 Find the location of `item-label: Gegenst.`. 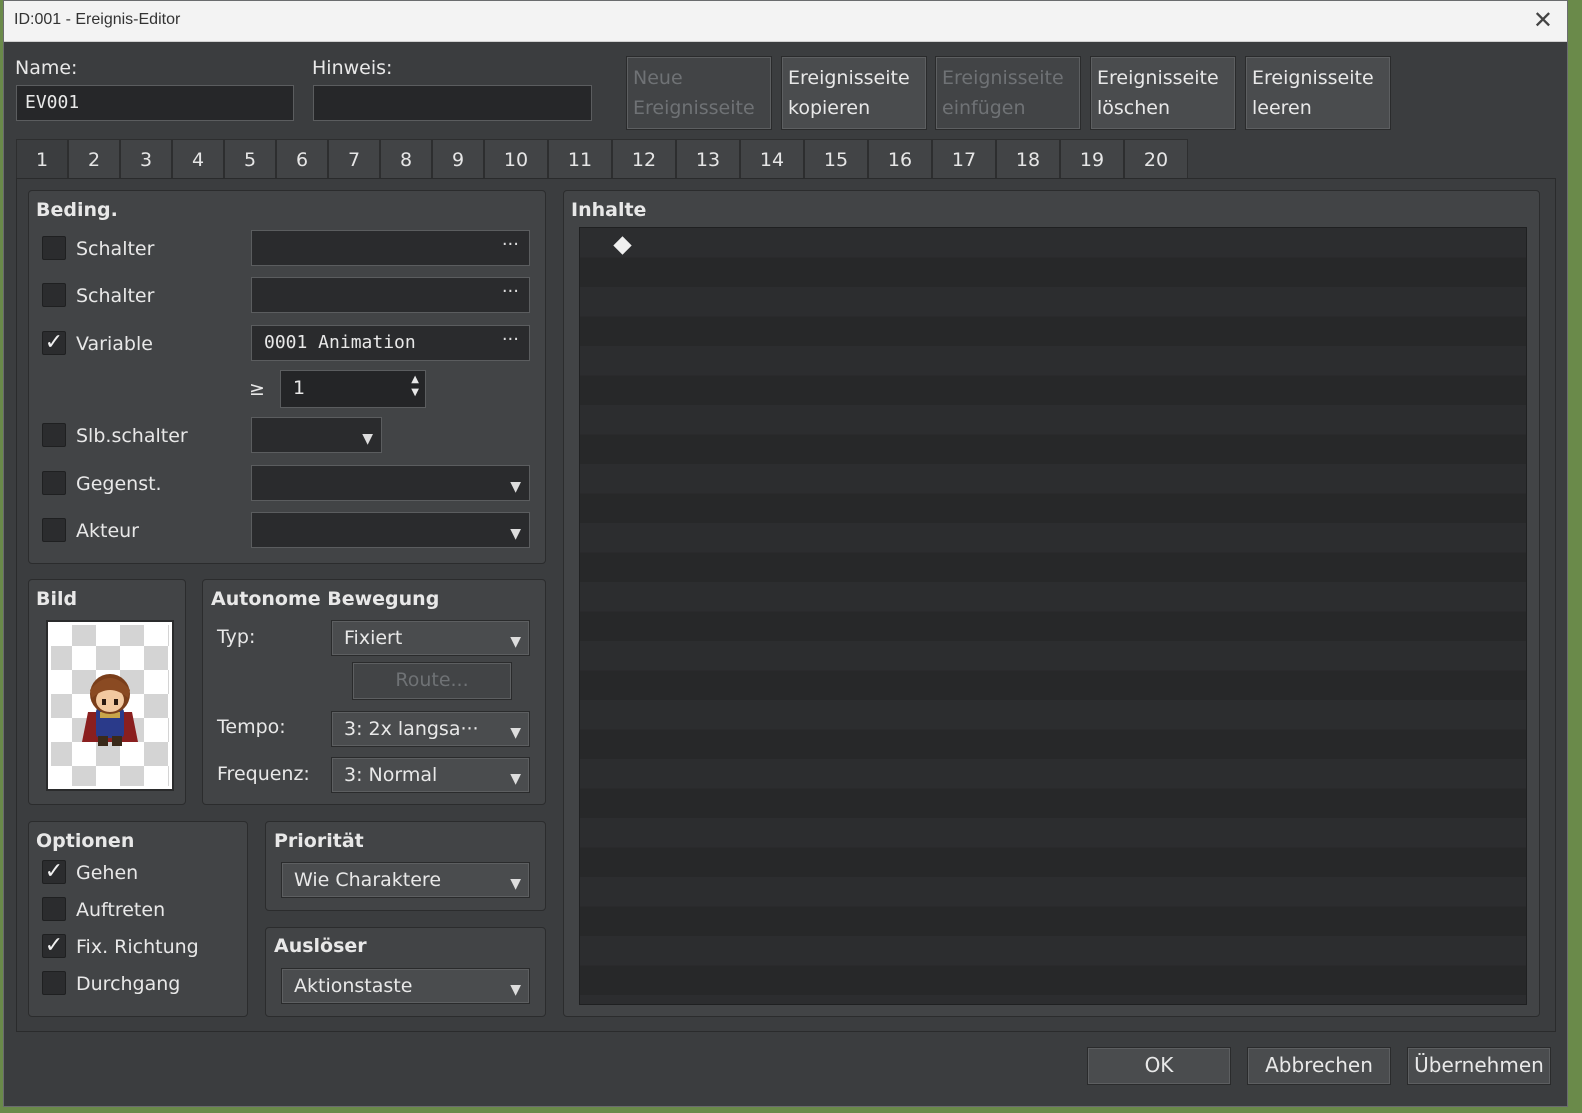

item-label: Gegenst. is located at coordinates (119, 484).